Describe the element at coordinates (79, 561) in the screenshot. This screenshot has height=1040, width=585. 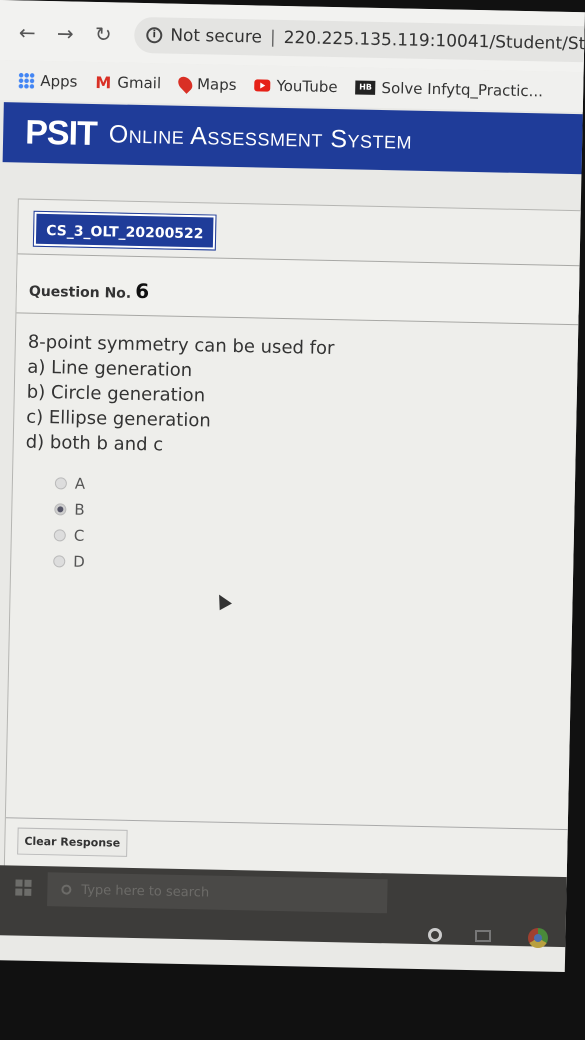
I see `option-label: D` at that location.